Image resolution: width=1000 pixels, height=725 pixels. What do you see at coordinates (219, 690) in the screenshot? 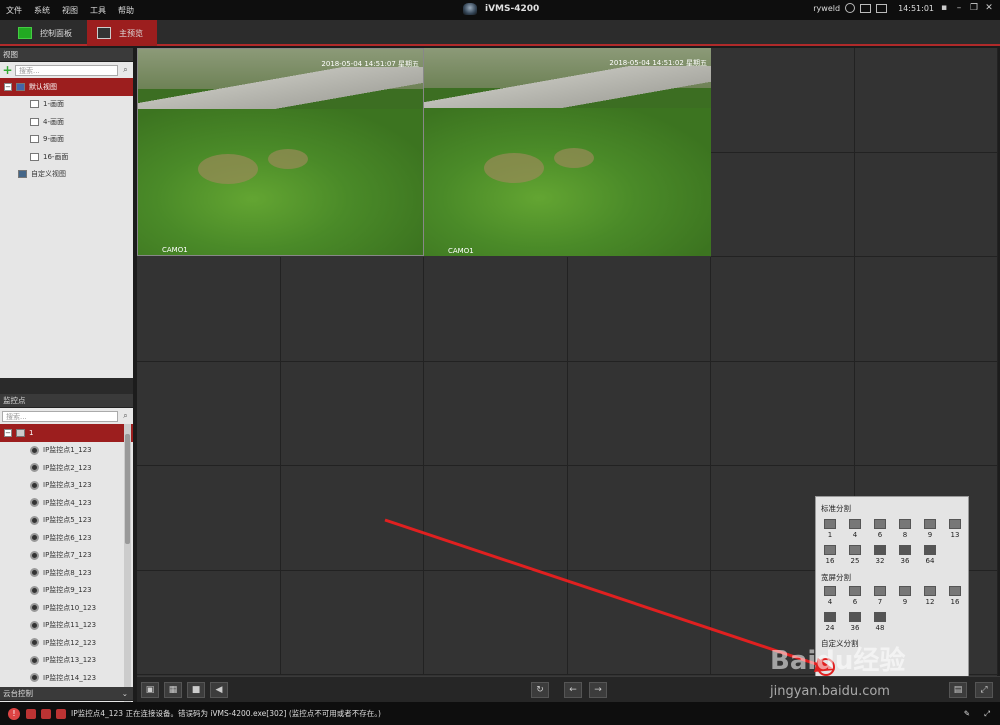
I see `volume-icon: ◀` at bounding box center [219, 690].